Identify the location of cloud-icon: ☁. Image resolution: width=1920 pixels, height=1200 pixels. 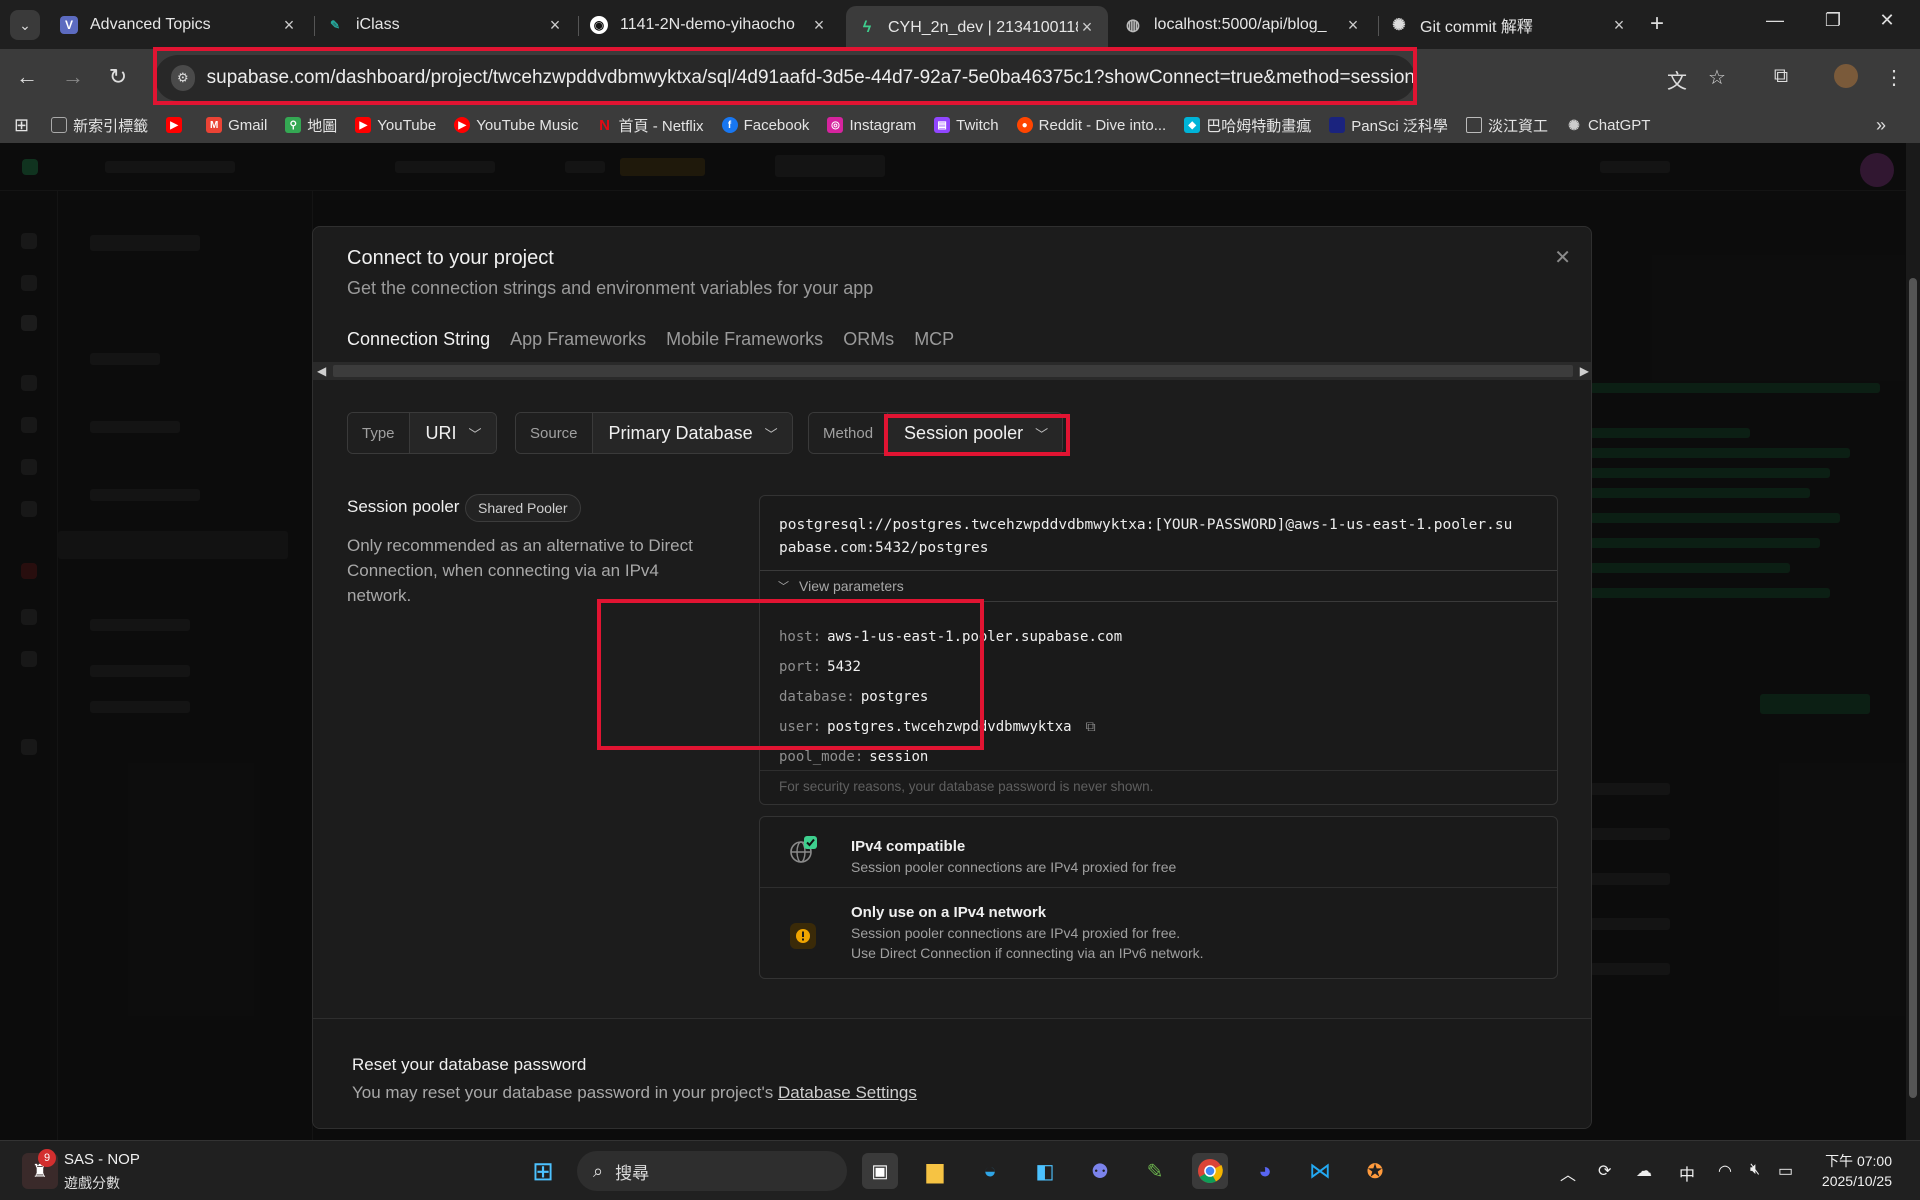
(1644, 1171).